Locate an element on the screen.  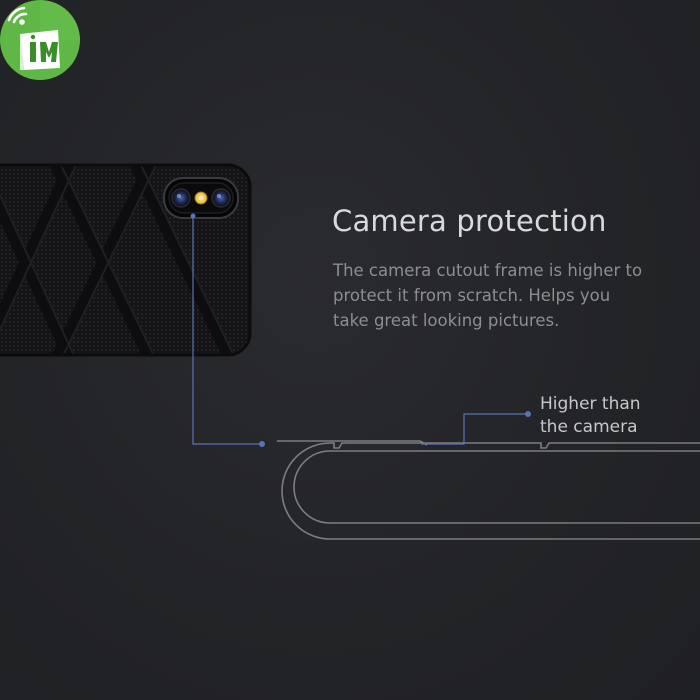
callout-line: the camera is located at coordinates (589, 427).